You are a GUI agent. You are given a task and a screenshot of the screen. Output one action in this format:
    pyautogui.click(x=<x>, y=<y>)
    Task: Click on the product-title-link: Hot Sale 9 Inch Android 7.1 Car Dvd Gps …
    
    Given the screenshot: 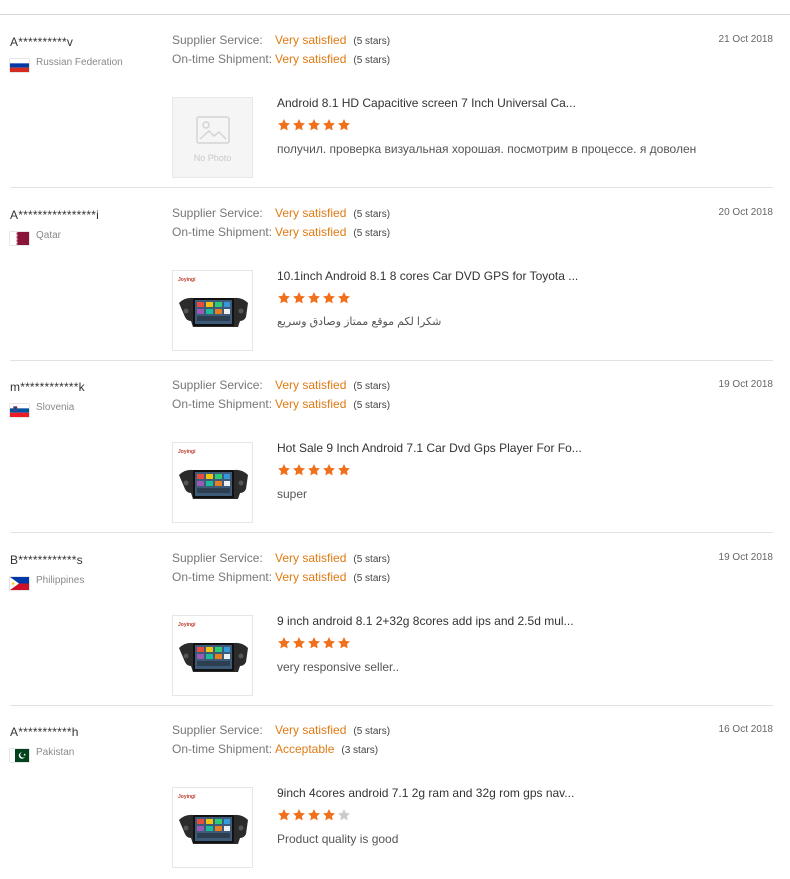 What is the action you would take?
    pyautogui.click(x=429, y=448)
    